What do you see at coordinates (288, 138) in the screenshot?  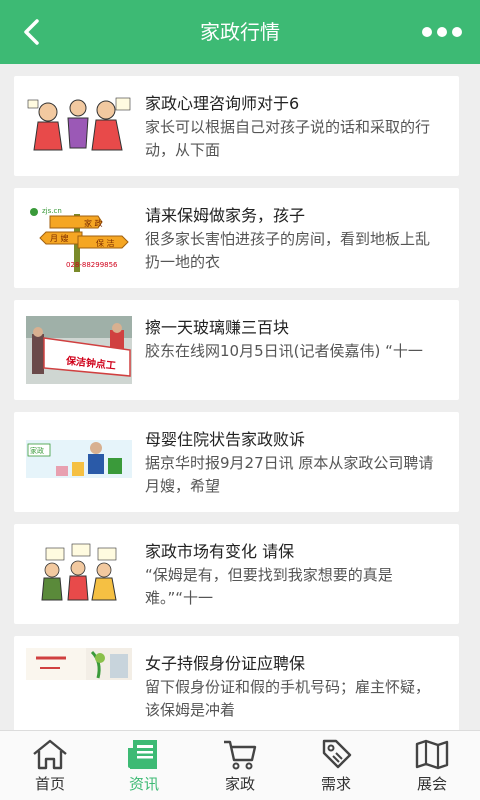 I see `article-summary: 家长可以根据自己对孩子说的话和采取的行动，从下面` at bounding box center [288, 138].